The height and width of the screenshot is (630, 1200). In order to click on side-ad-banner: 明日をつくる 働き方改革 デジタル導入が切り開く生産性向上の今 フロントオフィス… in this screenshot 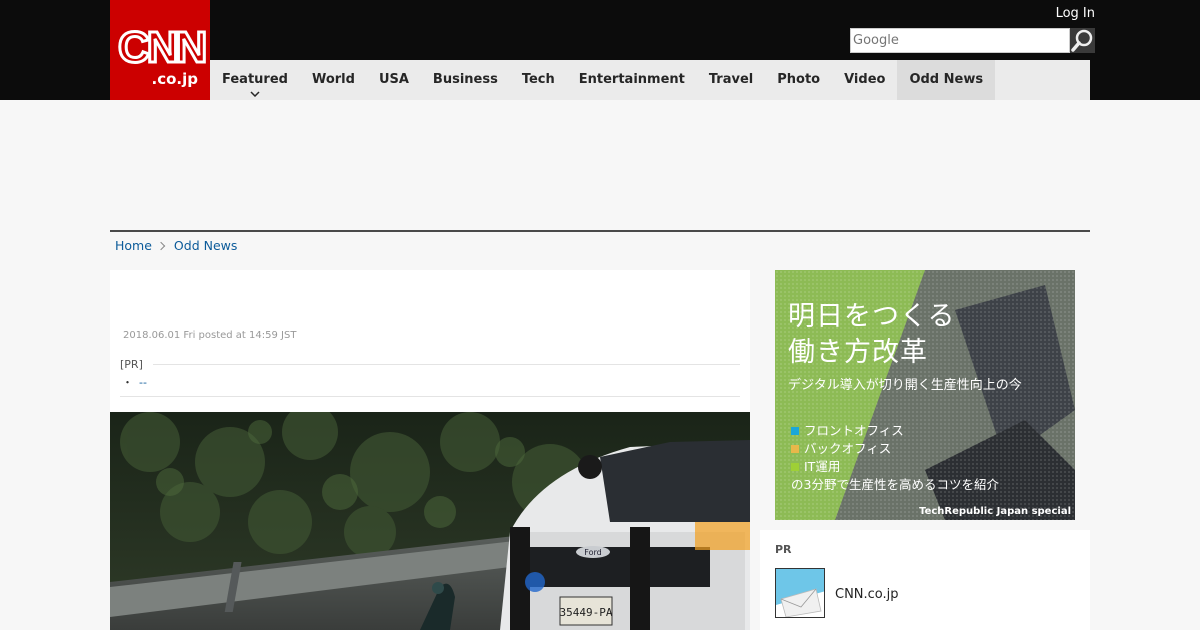, I will do `click(925, 395)`.